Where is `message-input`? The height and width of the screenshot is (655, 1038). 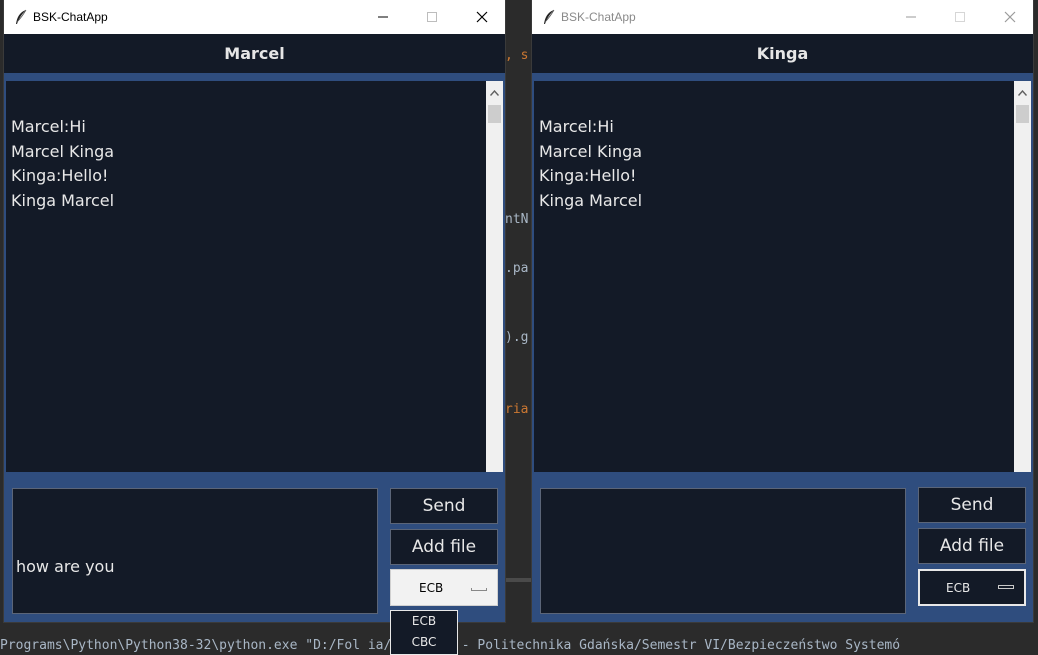
message-input is located at coordinates (723, 551).